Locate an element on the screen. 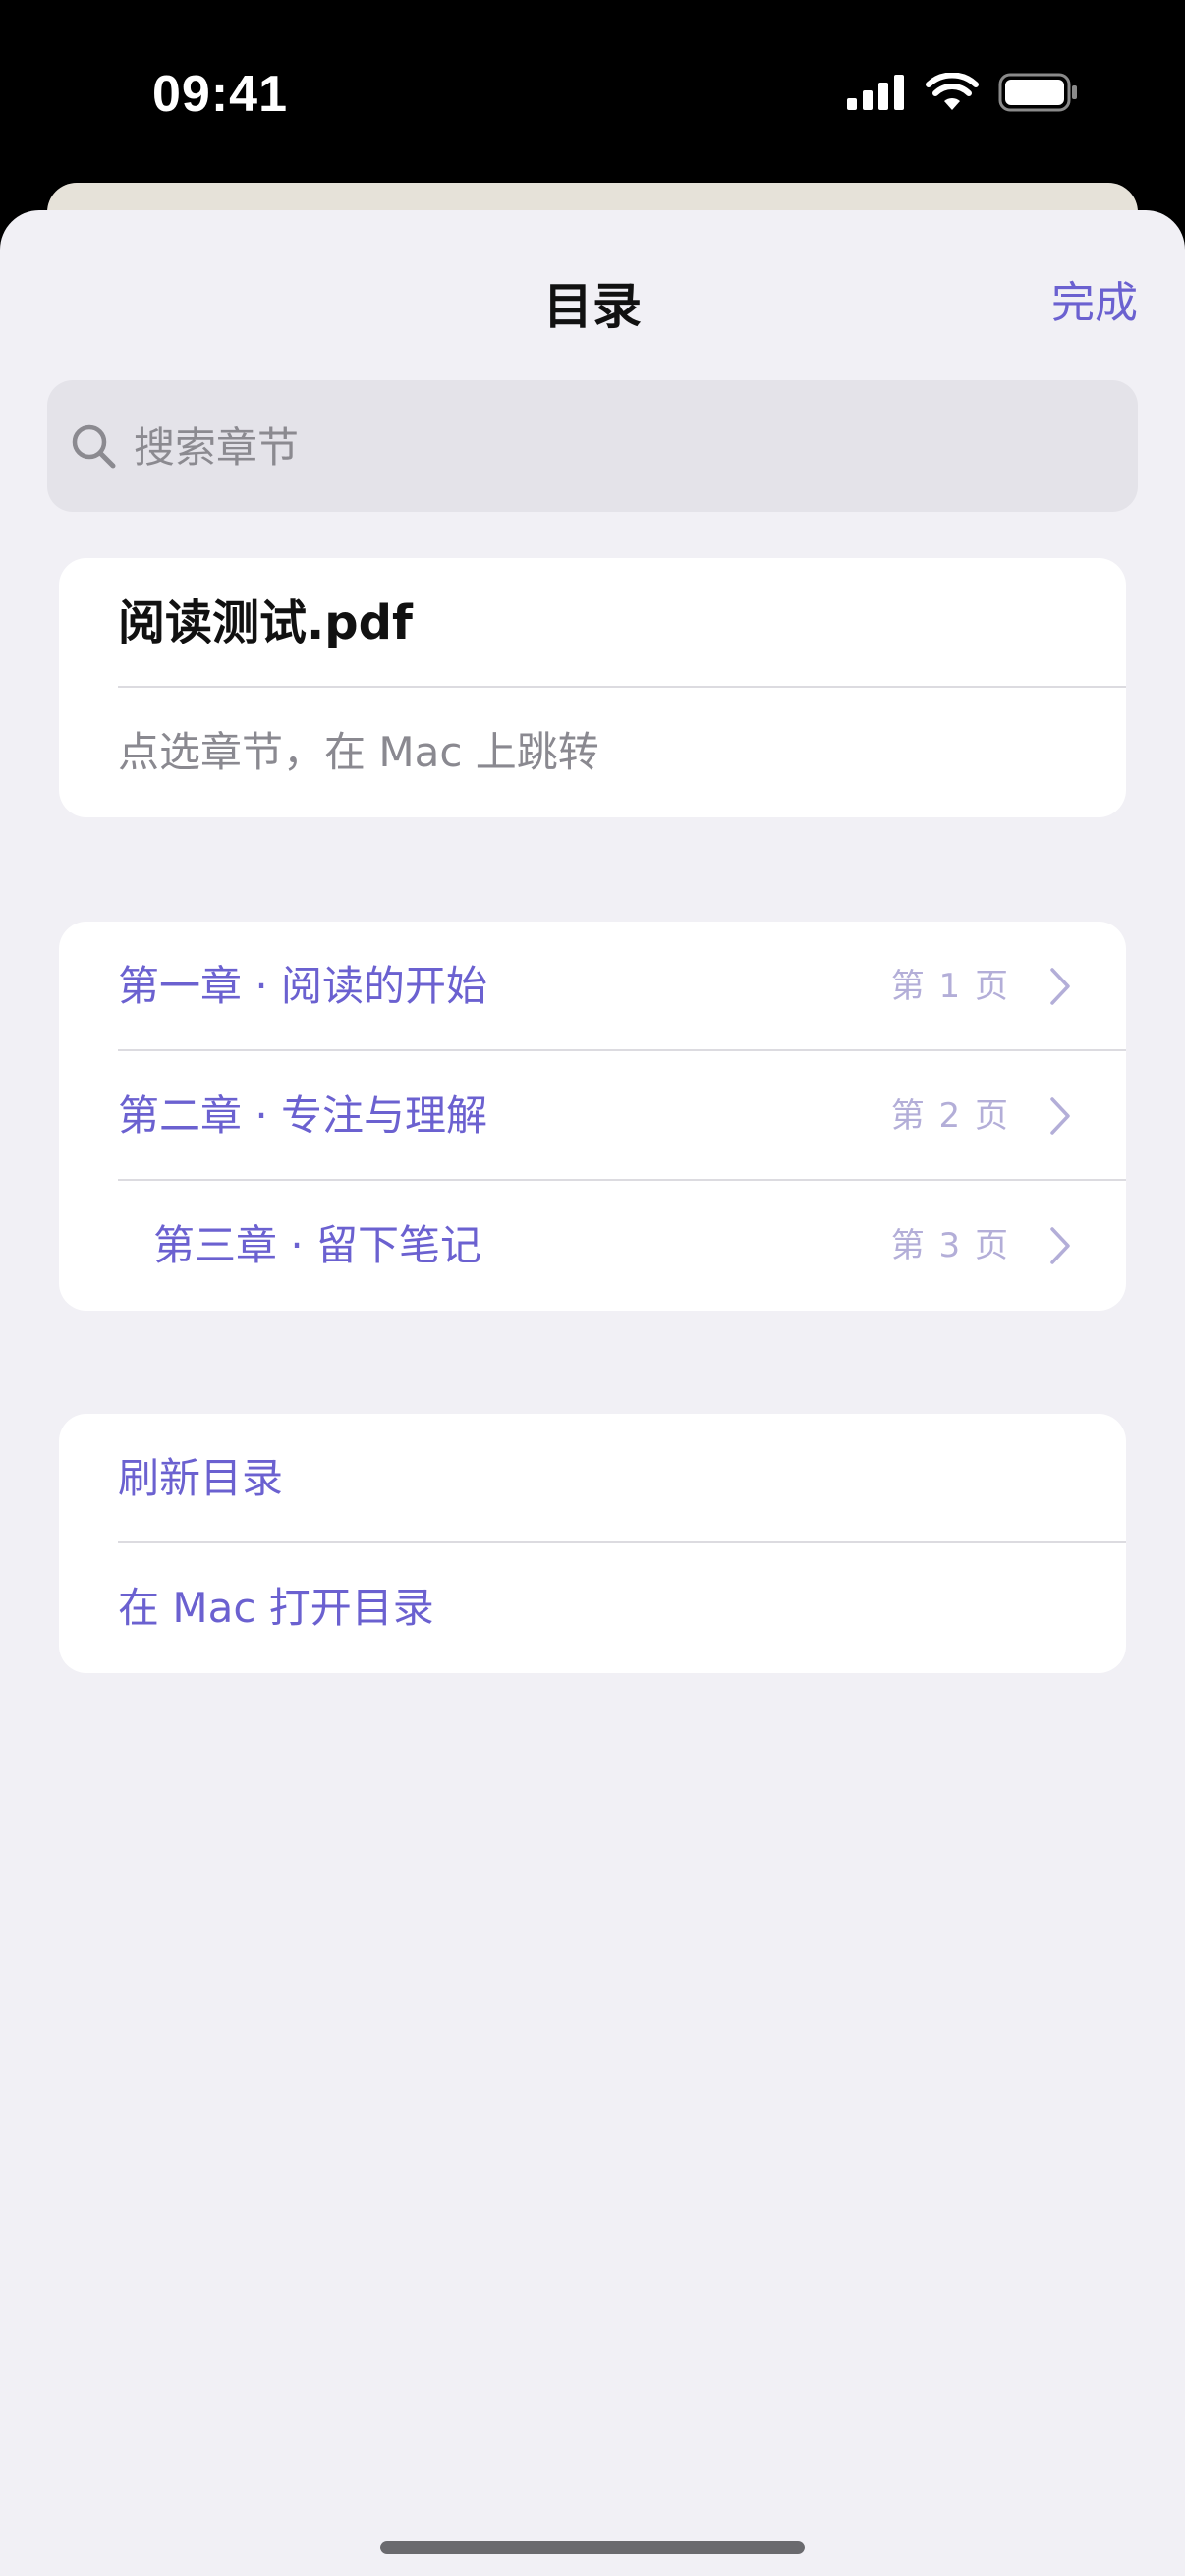  search-bar is located at coordinates (592, 447).